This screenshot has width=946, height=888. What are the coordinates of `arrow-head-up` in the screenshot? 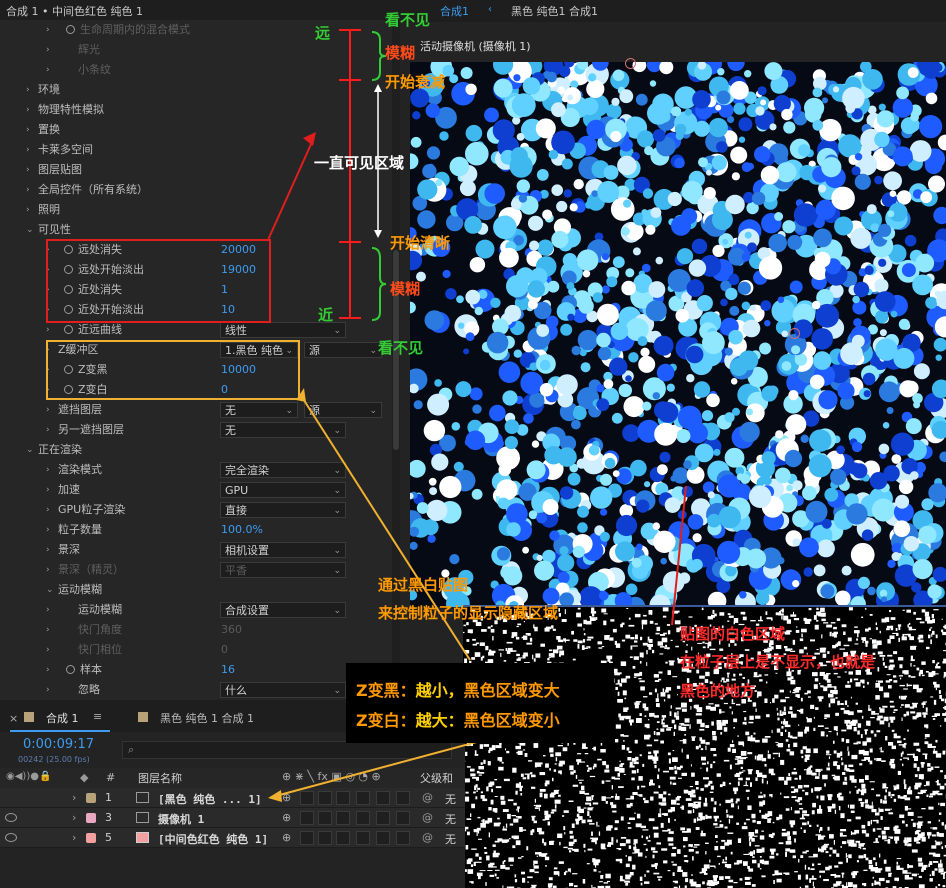 It's located at (378, 88).